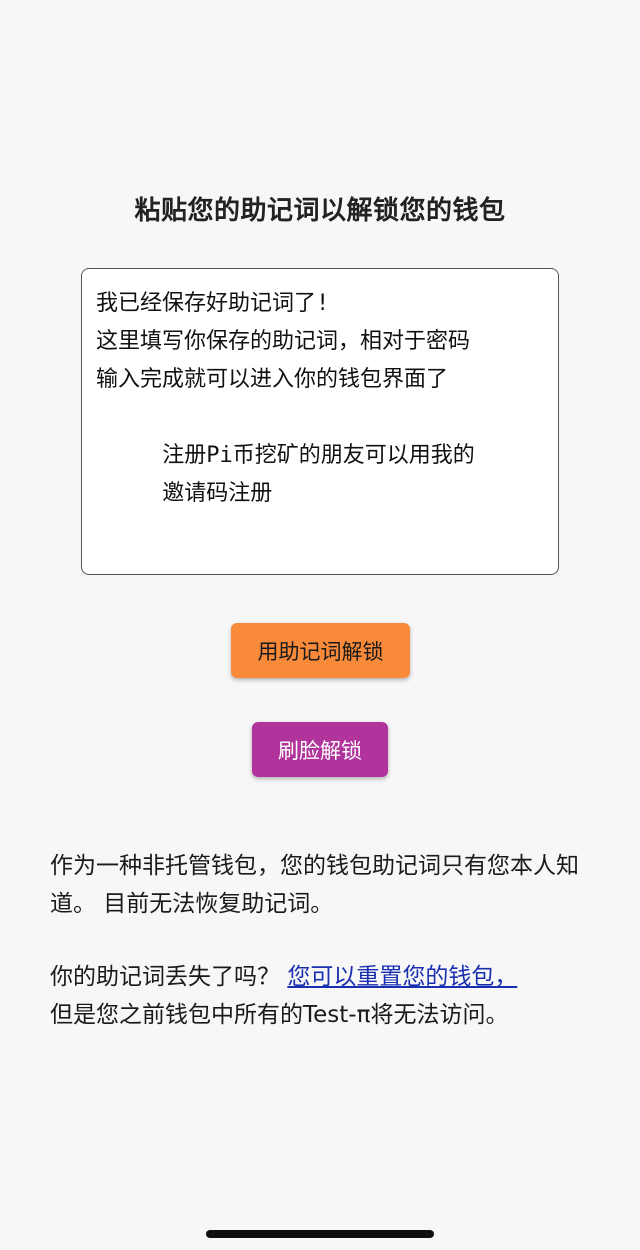 The image size is (640, 1250). What do you see at coordinates (279, 1015) in the screenshot?
I see `reset-warning-text: 但是您之前钱包中所有的Test-π将无法访问。` at bounding box center [279, 1015].